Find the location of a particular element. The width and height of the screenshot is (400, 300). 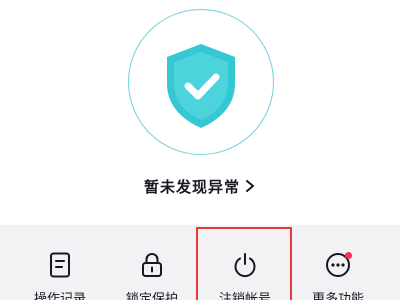

power-icon is located at coordinates (245, 265).